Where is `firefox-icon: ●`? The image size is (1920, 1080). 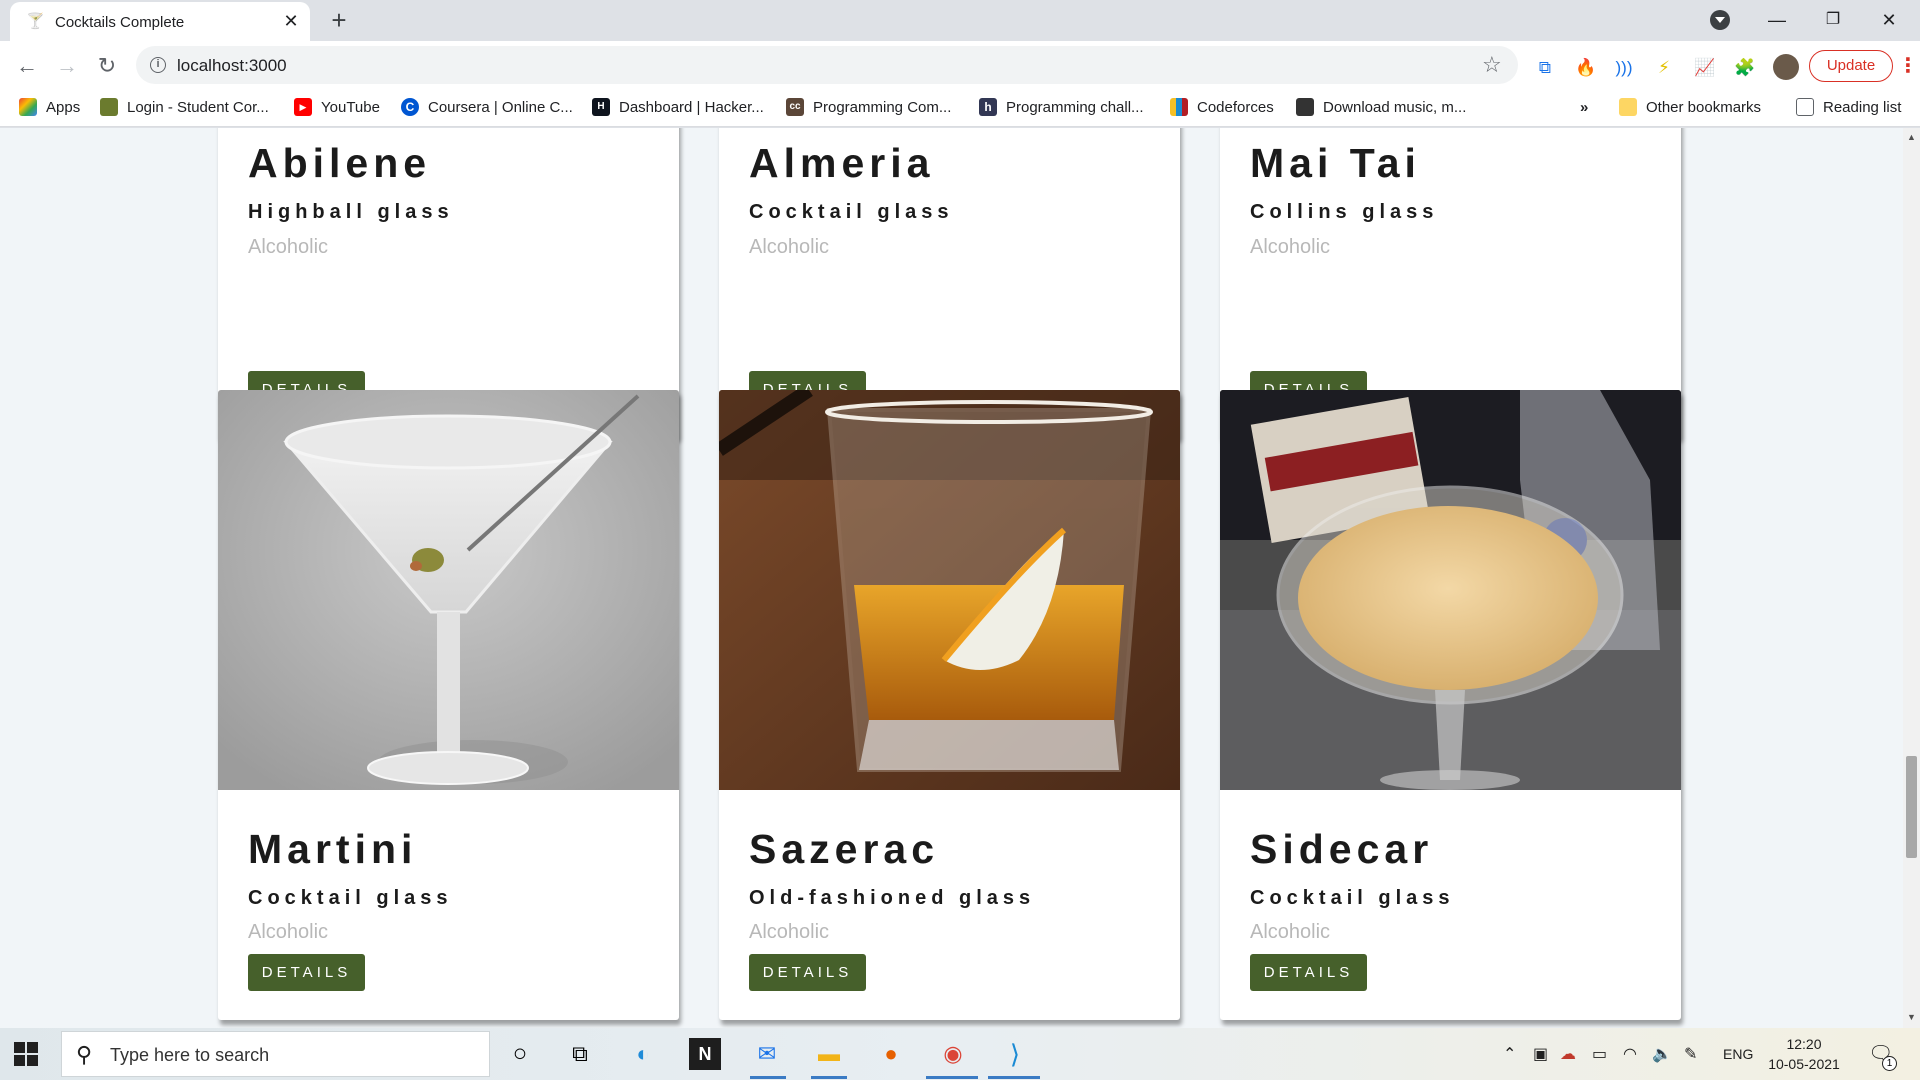
firefox-icon: ● is located at coordinates (891, 1054).